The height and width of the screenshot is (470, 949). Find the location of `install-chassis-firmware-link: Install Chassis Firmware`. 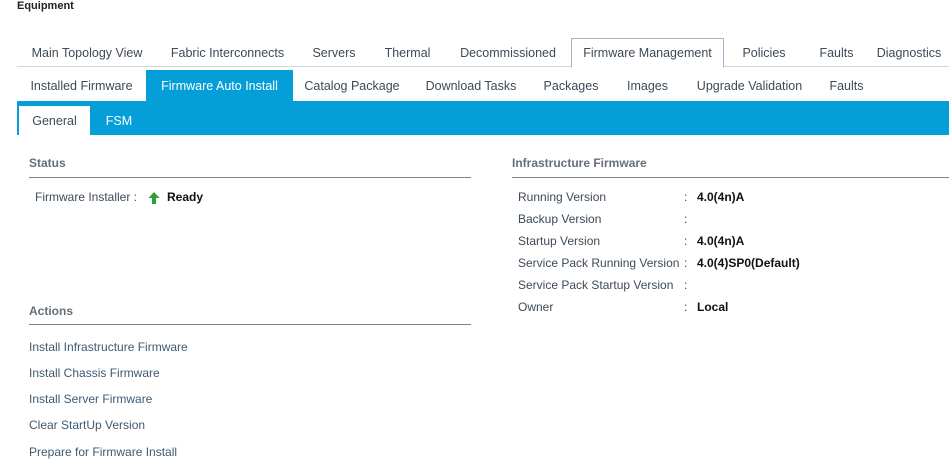

install-chassis-firmware-link: Install Chassis Firmware is located at coordinates (94, 373).